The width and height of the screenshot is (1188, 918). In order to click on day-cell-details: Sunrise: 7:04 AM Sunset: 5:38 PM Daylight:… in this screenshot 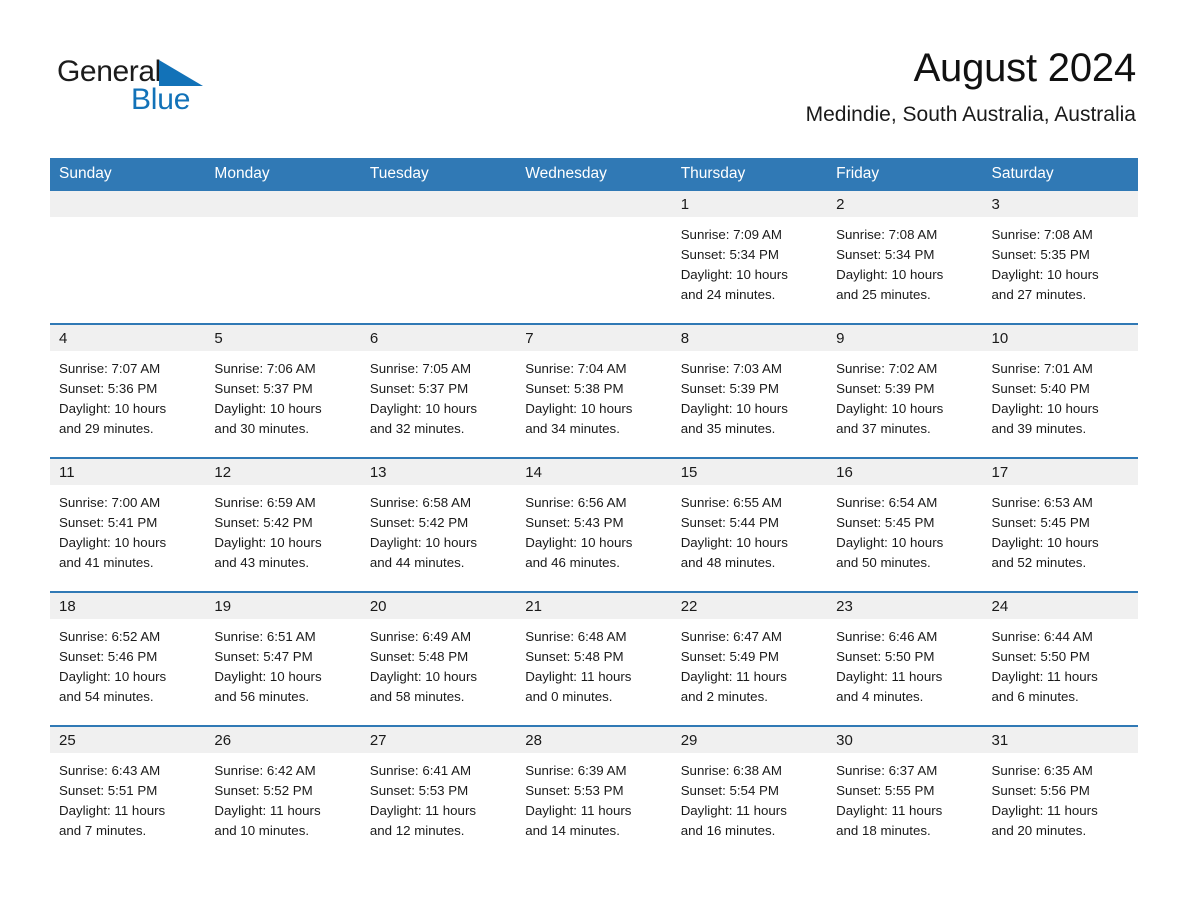, I will do `click(593, 395)`.